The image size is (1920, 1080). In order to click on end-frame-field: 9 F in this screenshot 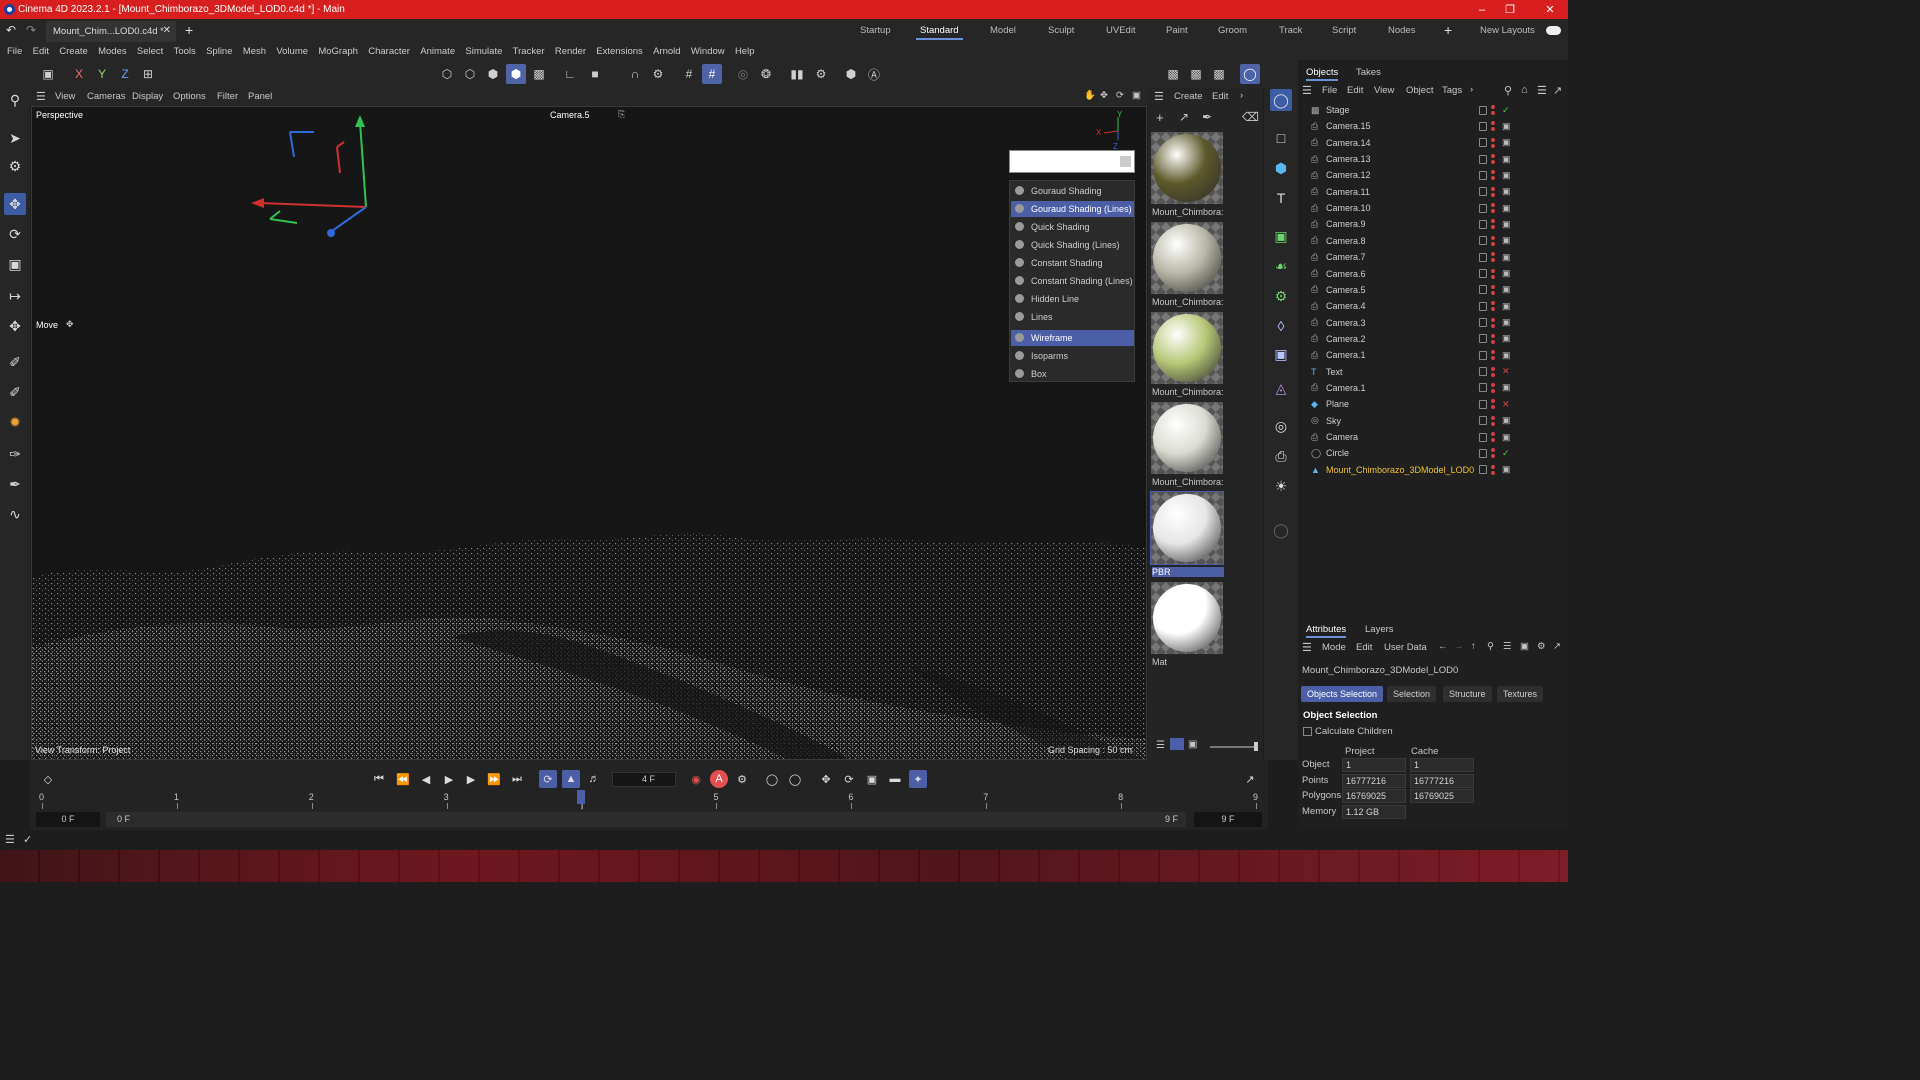, I will do `click(1228, 819)`.